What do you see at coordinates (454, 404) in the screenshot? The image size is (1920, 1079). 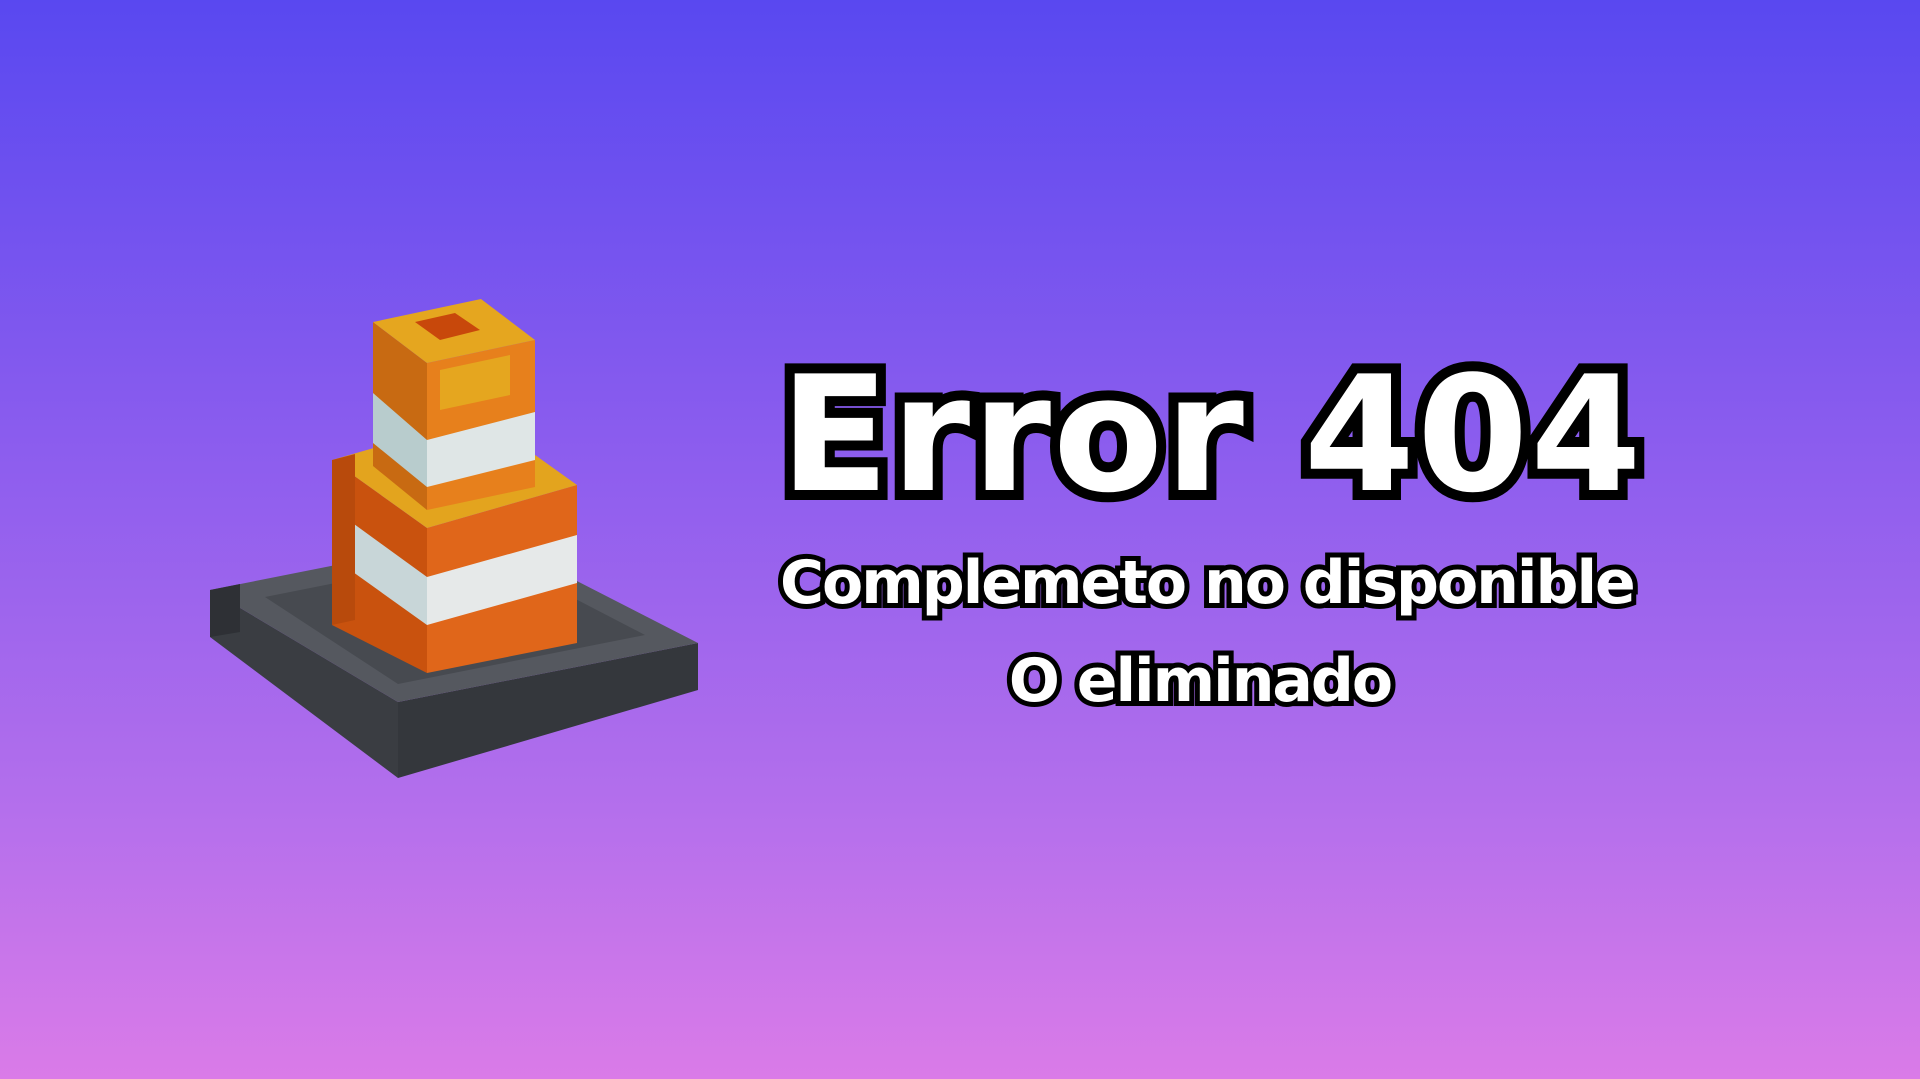 I see `cone-upper-block` at bounding box center [454, 404].